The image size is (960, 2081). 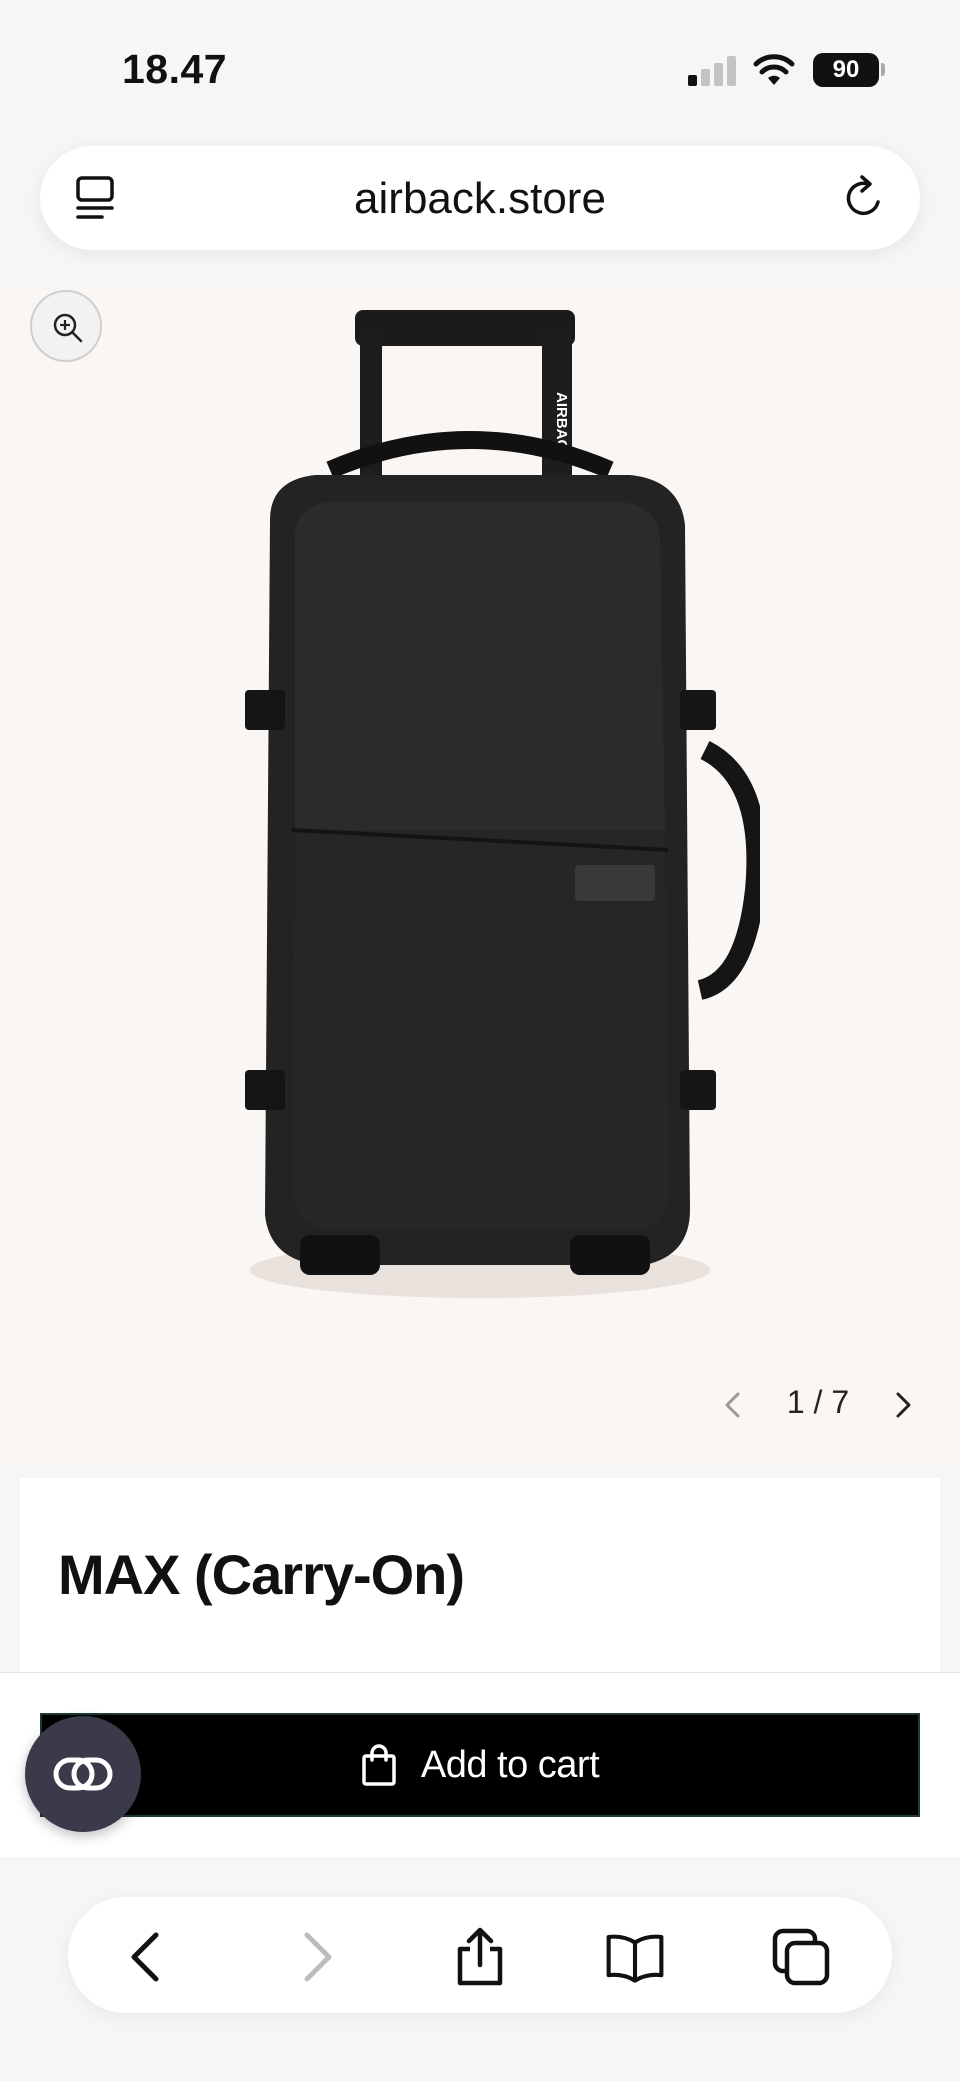 I want to click on status-bar: 18.47 90, so click(x=480, y=65).